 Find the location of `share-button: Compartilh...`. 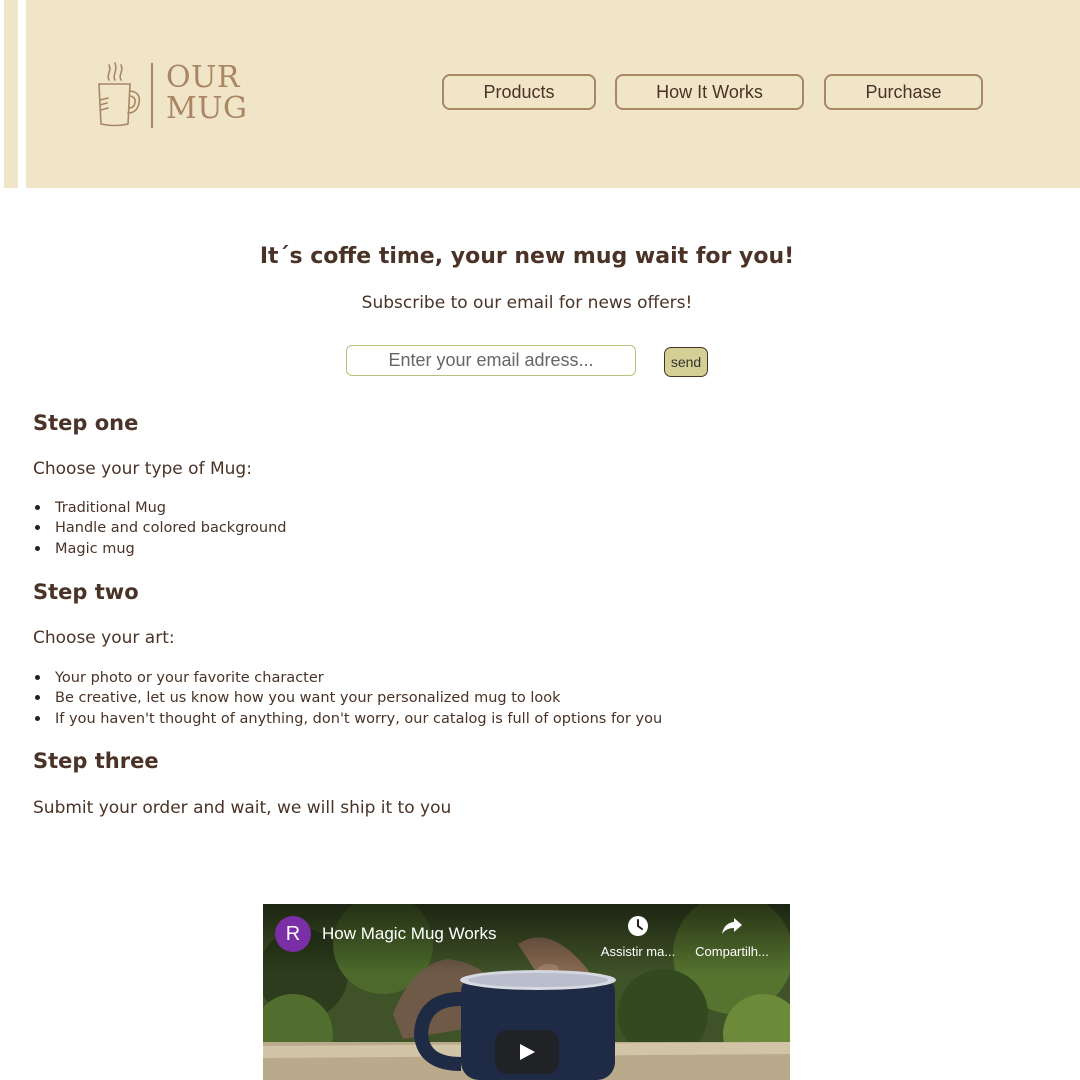

share-button: Compartilh... is located at coordinates (732, 936).